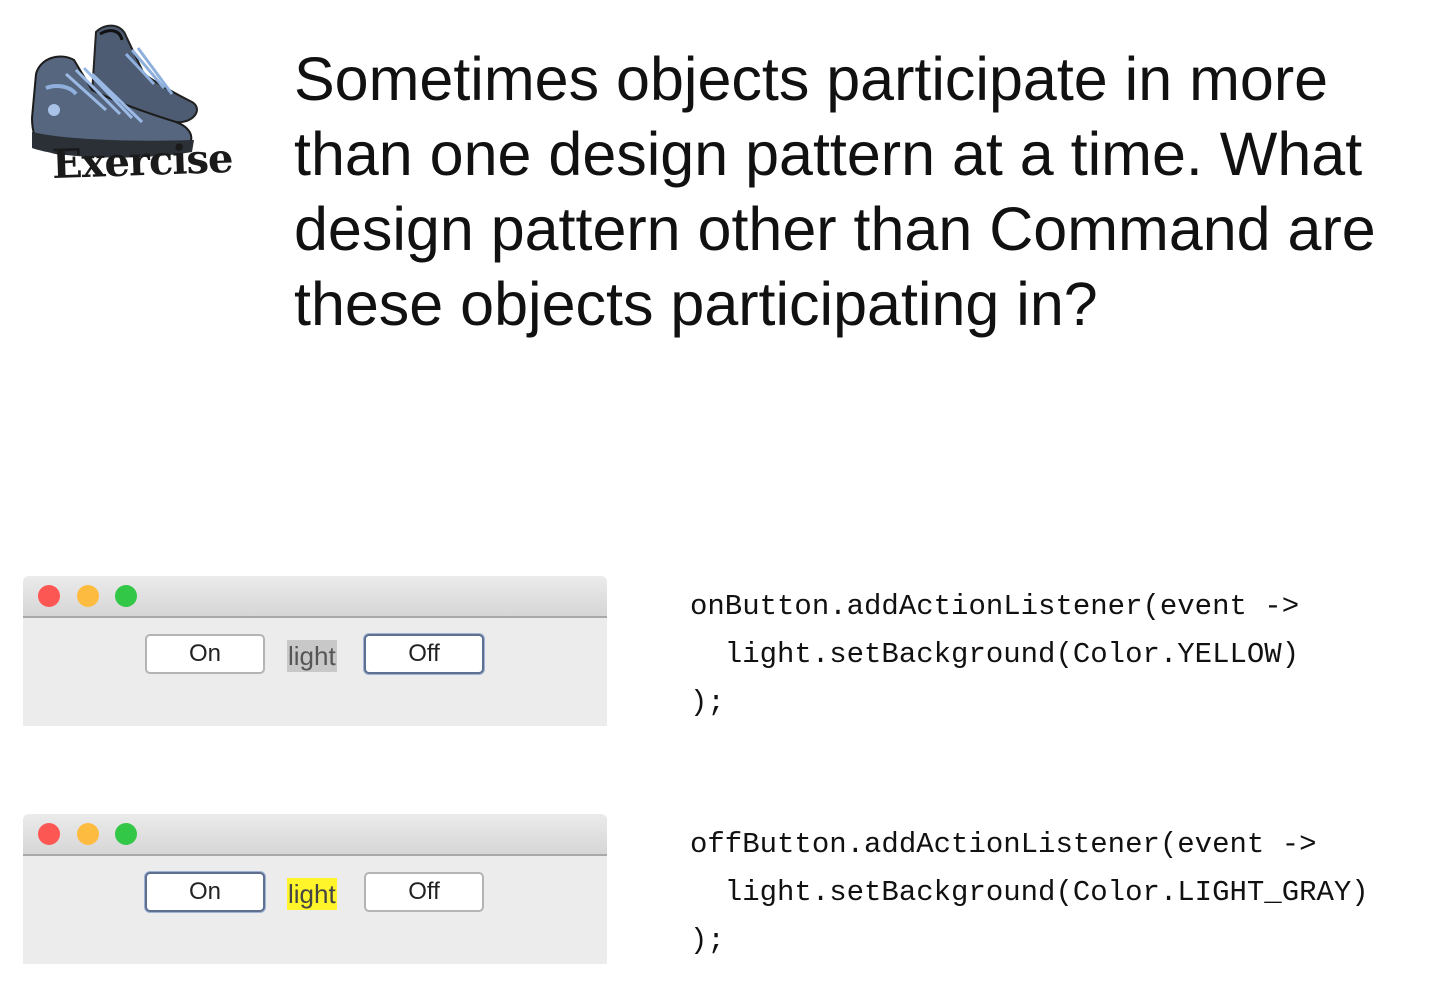  I want to click on demo-window-yellow: On light Off, so click(315, 889).